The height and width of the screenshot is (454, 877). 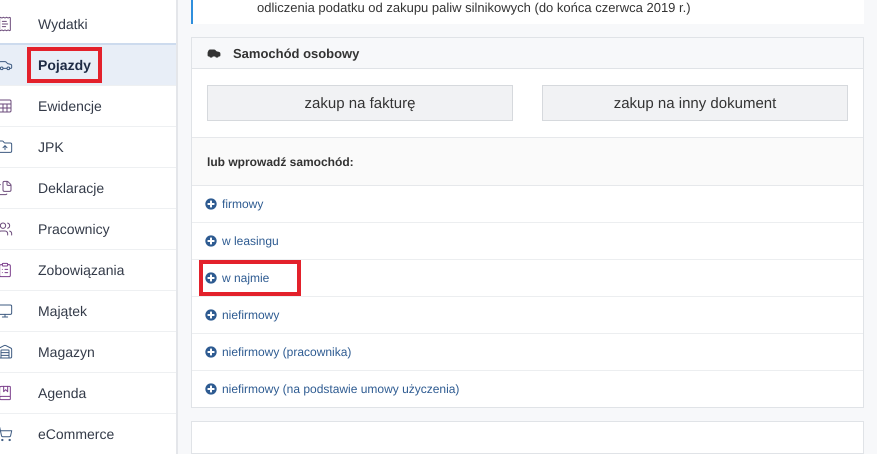 I want to click on notice-text: odliczenia podatku od zakupu paliw silnikowych (do końca czerwca 2019 r.), so click(x=474, y=7).